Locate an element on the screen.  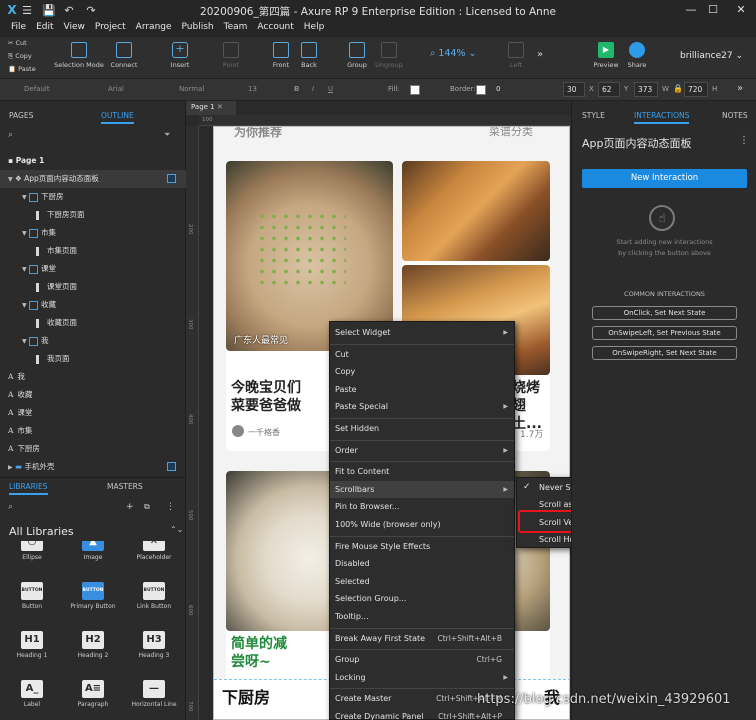
document-tab: Page 1 ✕ is located at coordinates (211, 108).